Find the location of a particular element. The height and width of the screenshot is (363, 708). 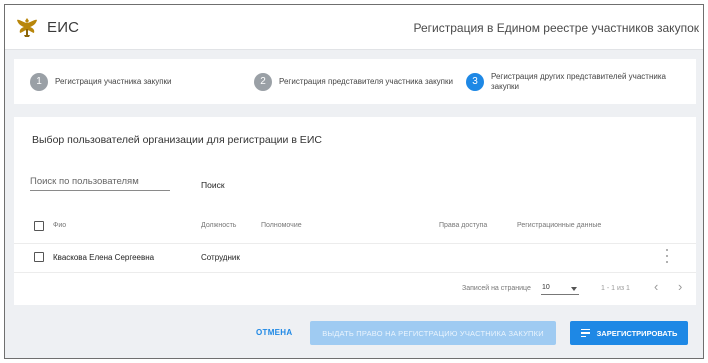

column-header-reg-data: Регистрационные данные is located at coordinates (559, 225).